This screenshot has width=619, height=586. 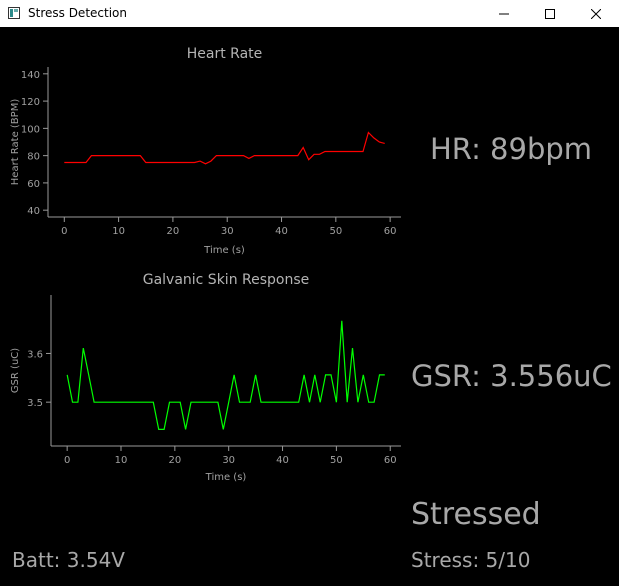 What do you see at coordinates (35, 403) in the screenshot?
I see `gsr-y-tick-label: 3.5` at bounding box center [35, 403].